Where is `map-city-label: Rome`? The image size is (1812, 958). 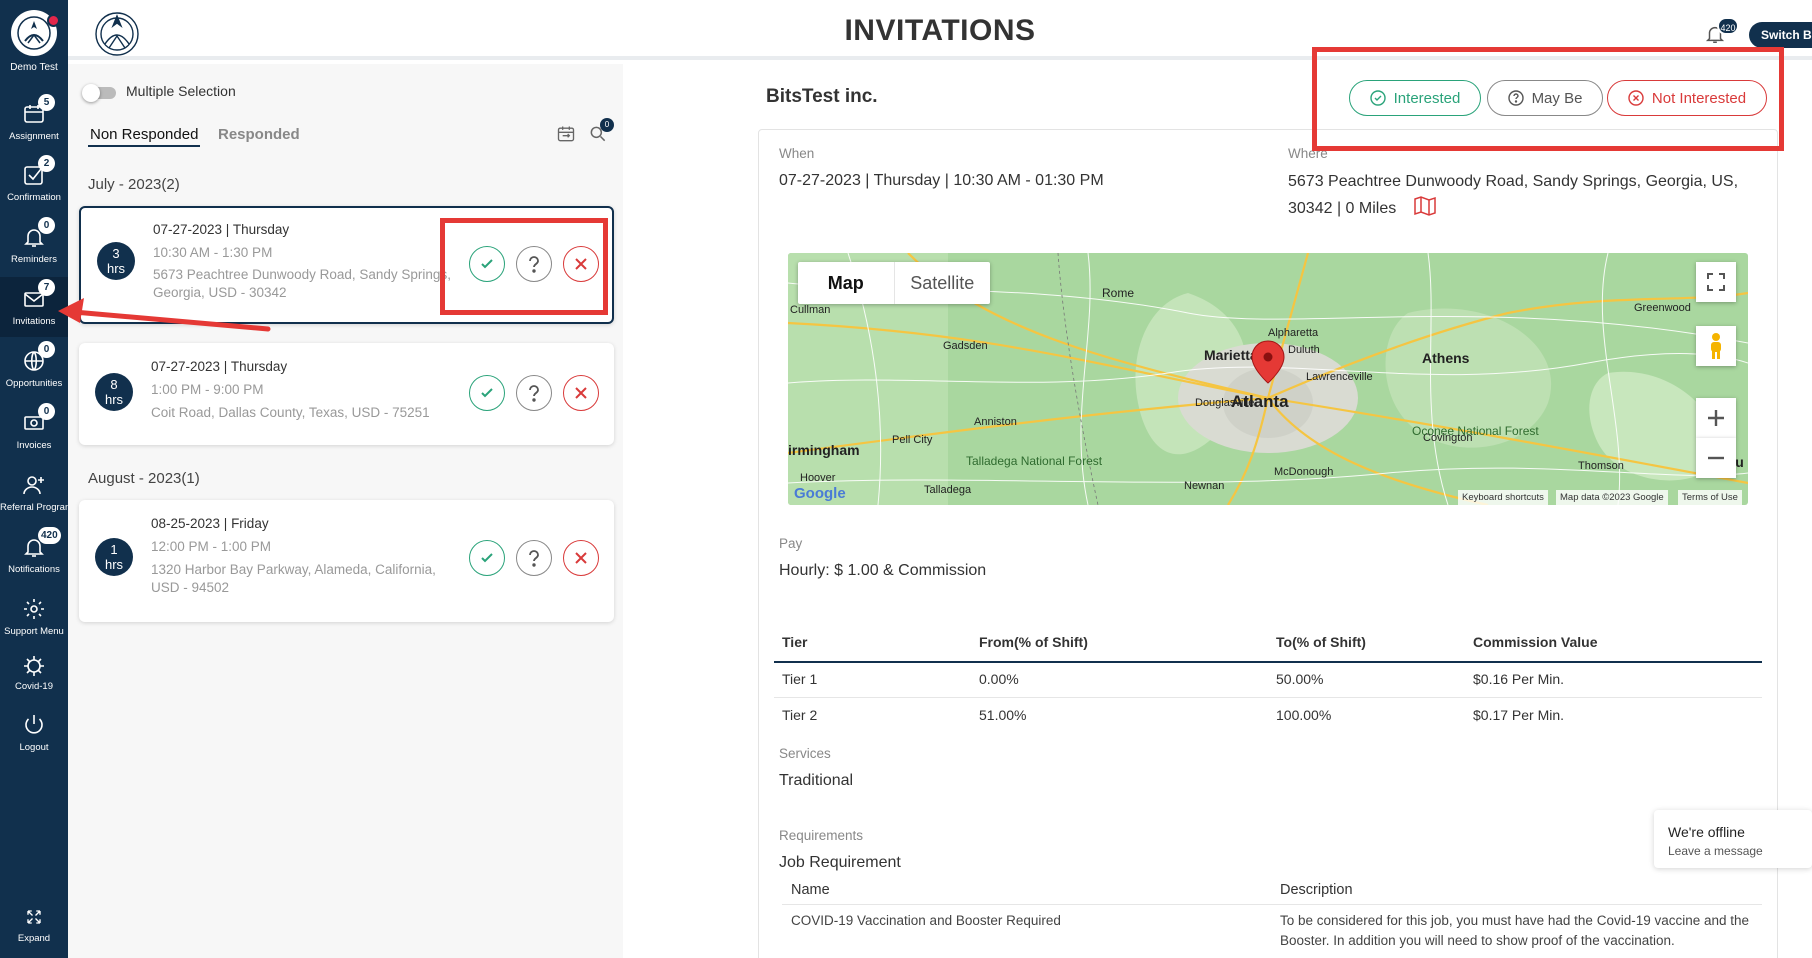
map-city-label: Rome is located at coordinates (1118, 293).